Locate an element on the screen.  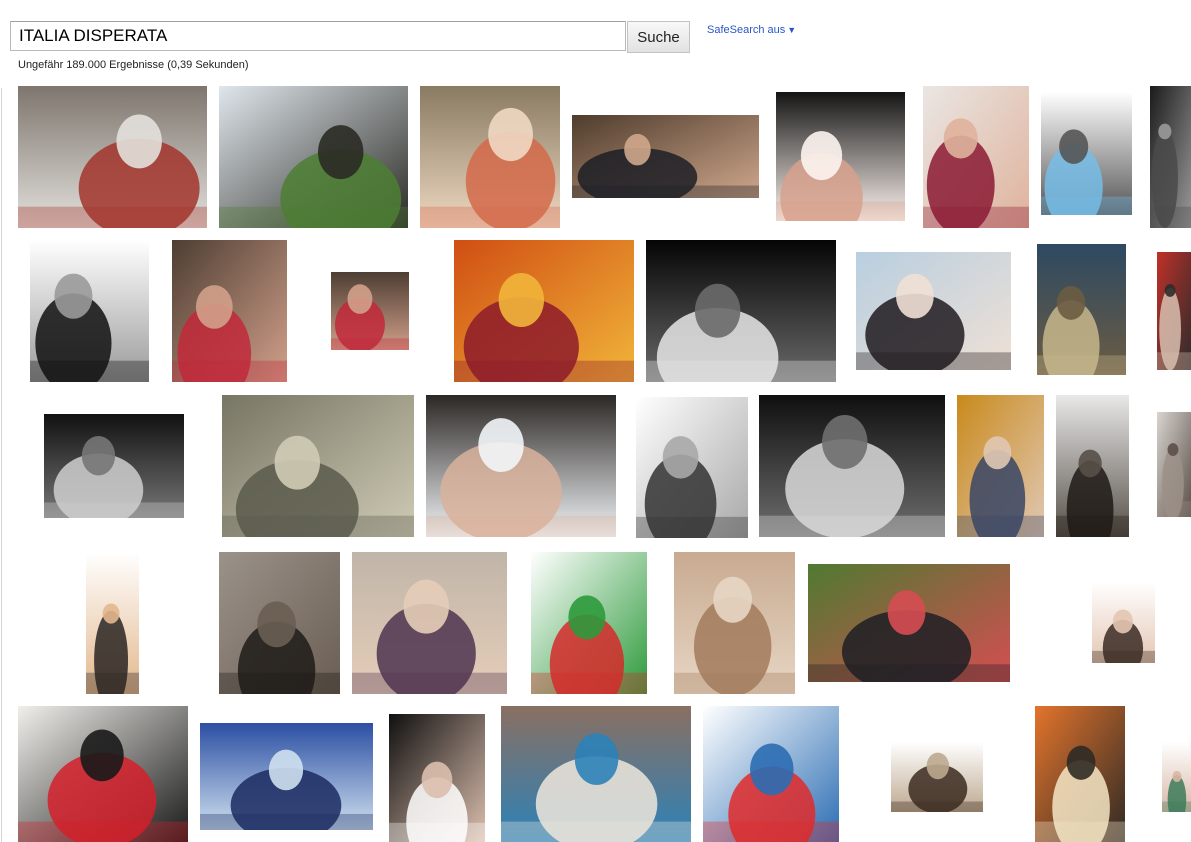
woman-blonde-bob-image is located at coordinates (933, 311).